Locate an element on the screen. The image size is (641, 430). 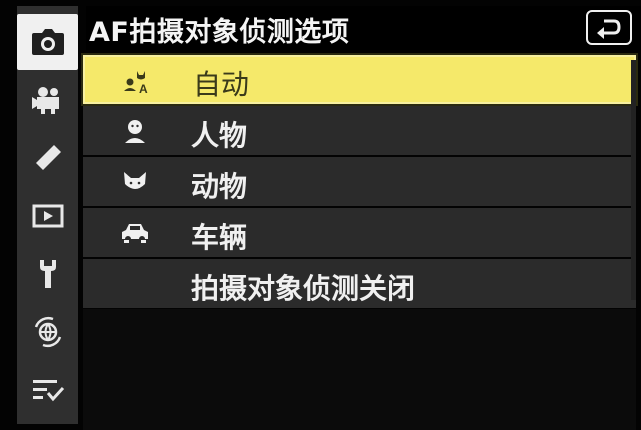
tab-photo-shooting is located at coordinates (47, 42).